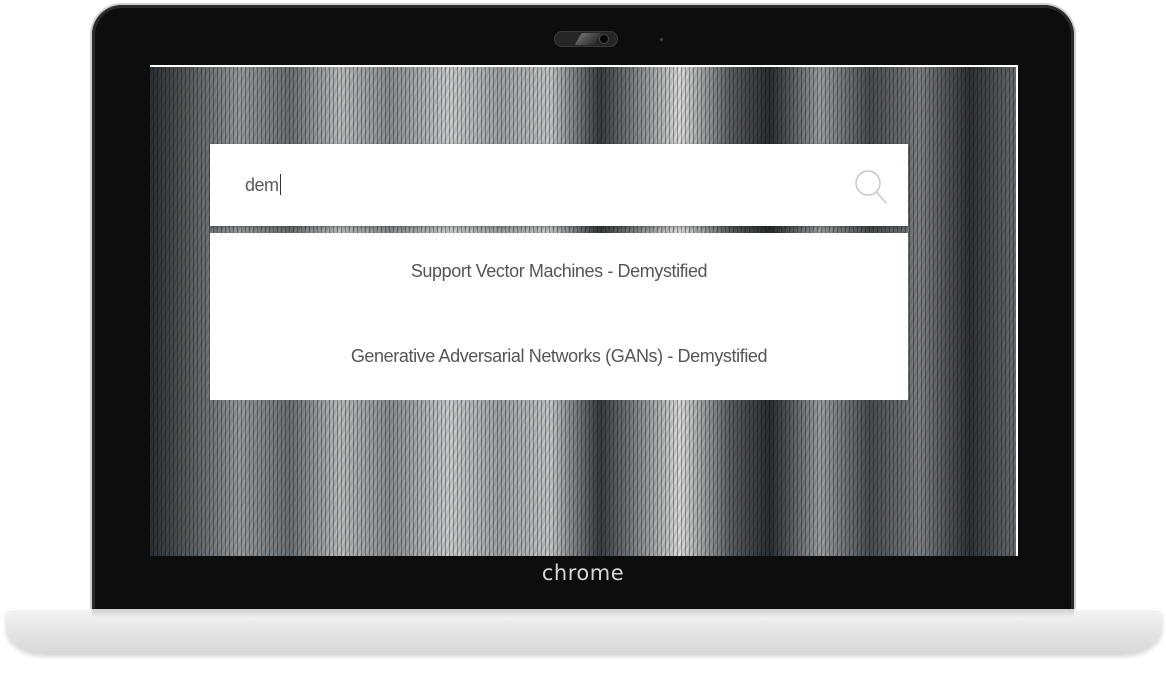  What do you see at coordinates (559, 271) in the screenshot?
I see `suggestion-item: Support Vector Machines - Demystified` at bounding box center [559, 271].